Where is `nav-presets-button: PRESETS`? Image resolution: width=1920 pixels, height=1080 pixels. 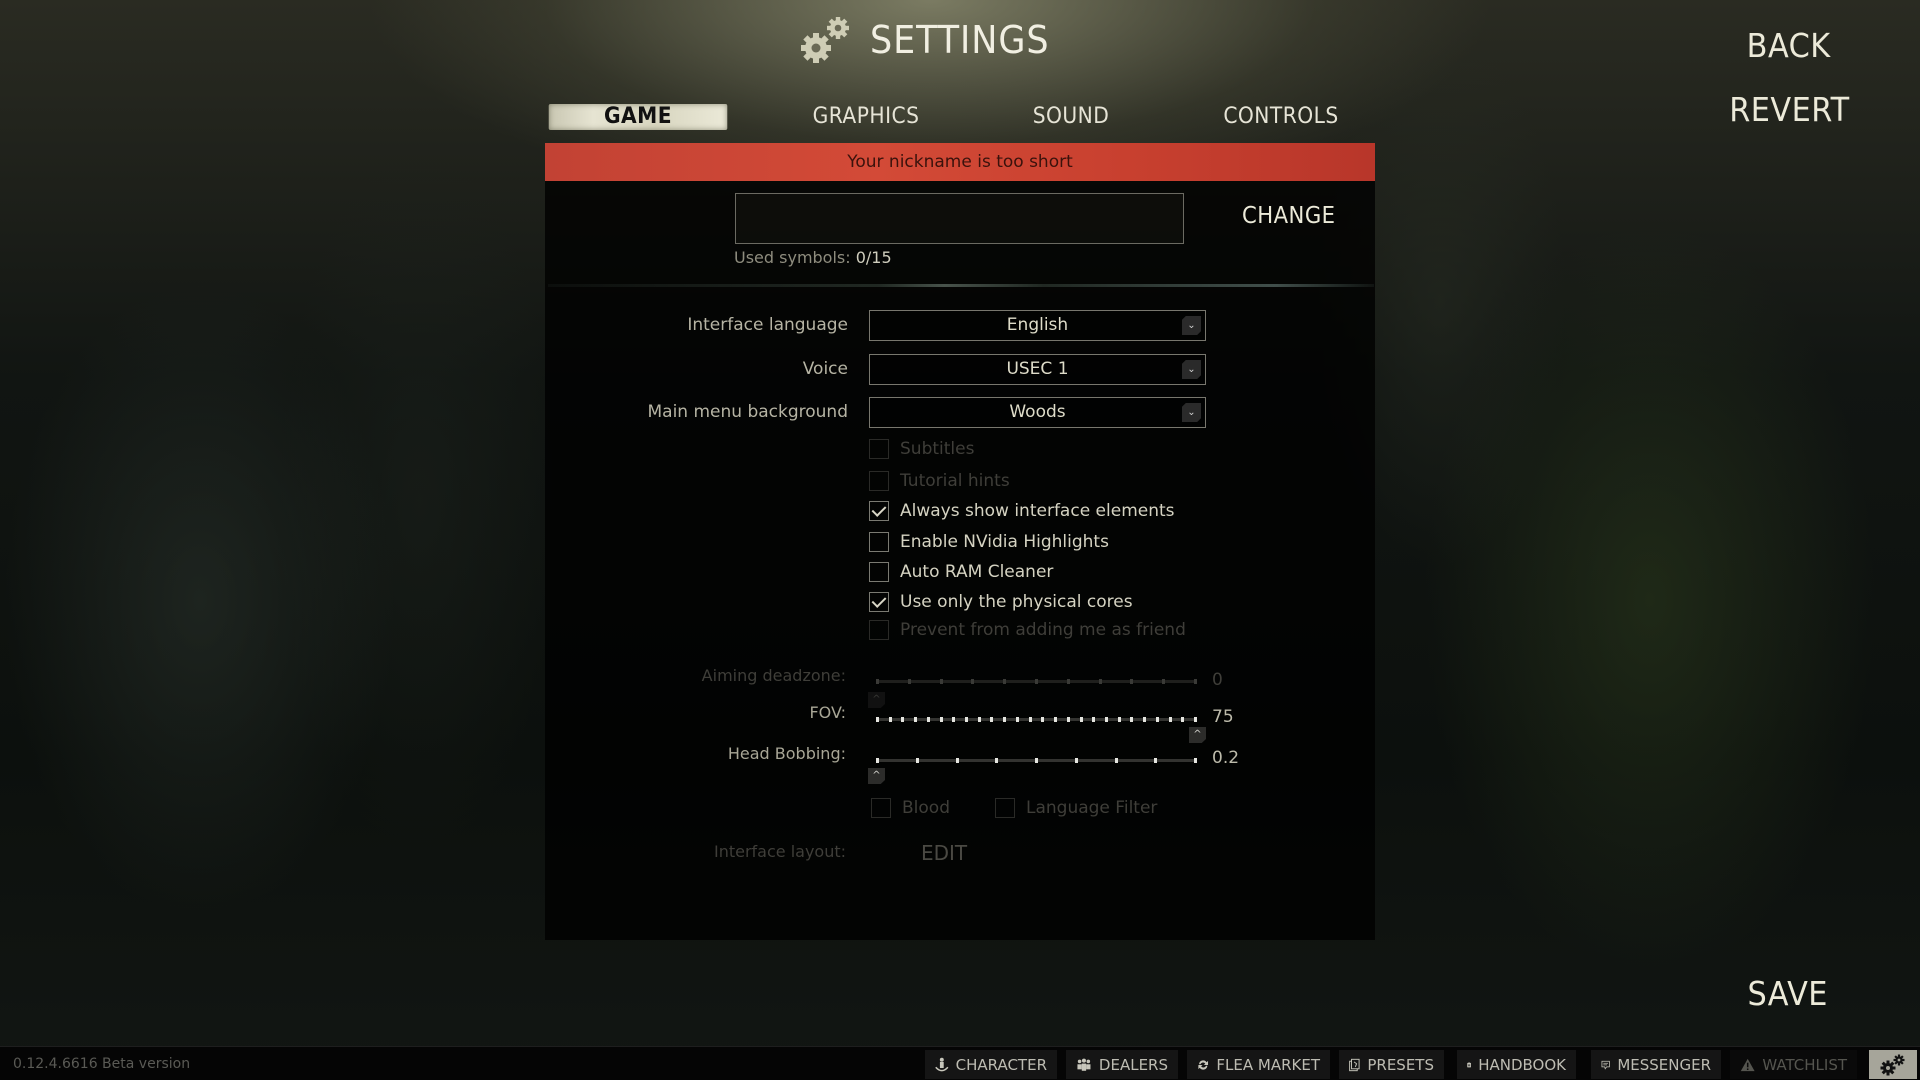
nav-presets-button: PRESETS is located at coordinates (1391, 1064).